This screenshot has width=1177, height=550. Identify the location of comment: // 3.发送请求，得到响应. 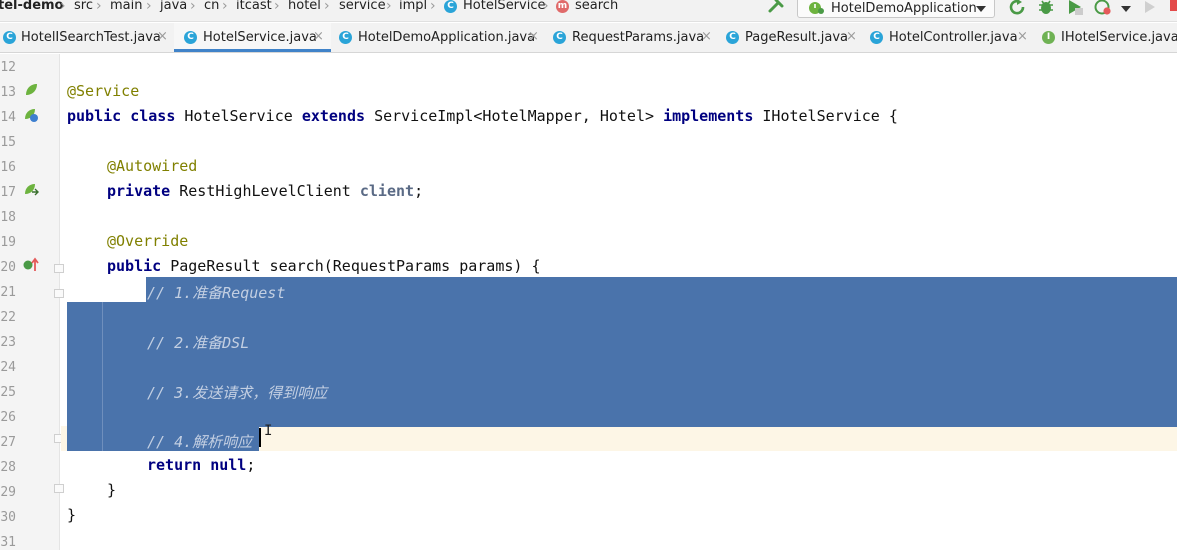
(237, 393).